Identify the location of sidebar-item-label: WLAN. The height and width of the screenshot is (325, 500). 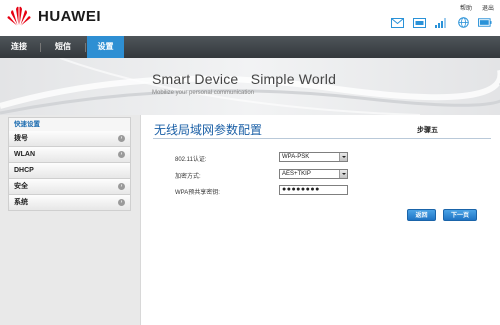
(24, 154).